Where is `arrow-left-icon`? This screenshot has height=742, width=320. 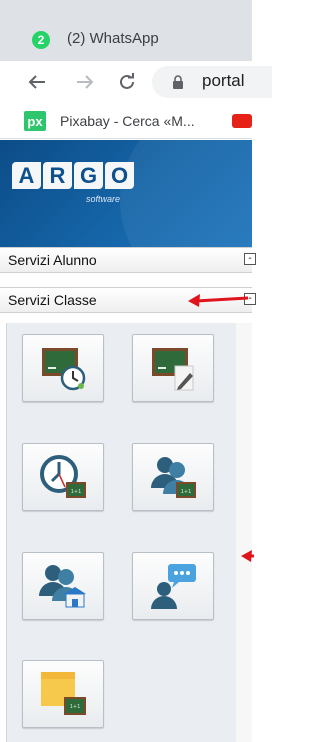 arrow-left-icon is located at coordinates (36, 82).